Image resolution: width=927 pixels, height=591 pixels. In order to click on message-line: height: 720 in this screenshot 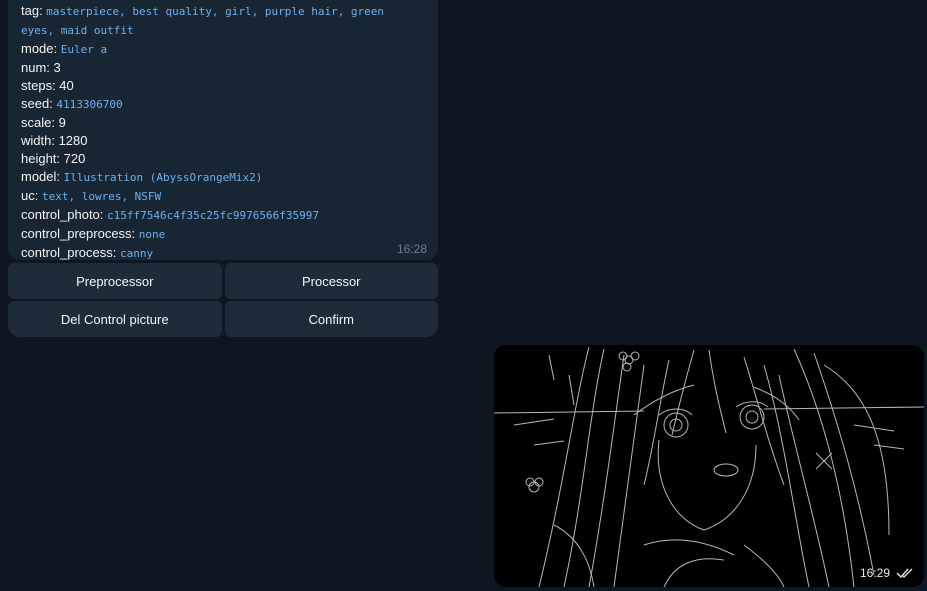, I will do `click(223, 159)`.